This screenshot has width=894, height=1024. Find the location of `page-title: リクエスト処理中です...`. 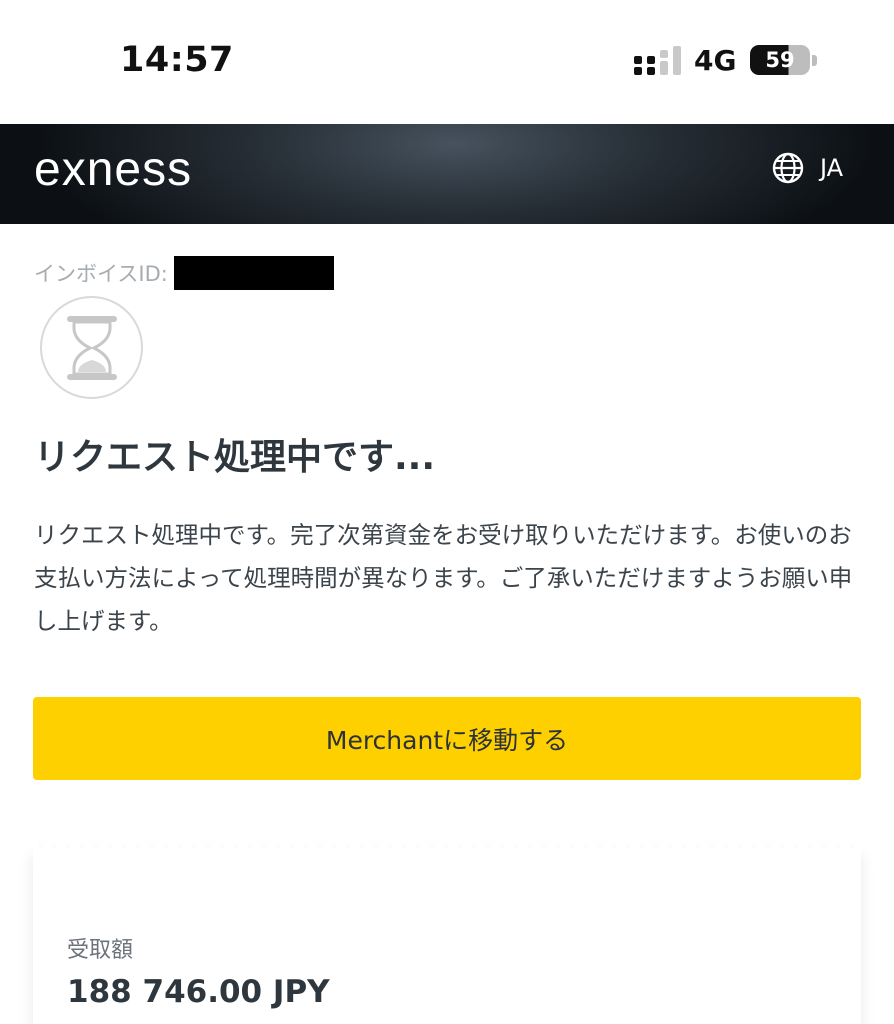

page-title: リクエスト処理中です... is located at coordinates (235, 457).